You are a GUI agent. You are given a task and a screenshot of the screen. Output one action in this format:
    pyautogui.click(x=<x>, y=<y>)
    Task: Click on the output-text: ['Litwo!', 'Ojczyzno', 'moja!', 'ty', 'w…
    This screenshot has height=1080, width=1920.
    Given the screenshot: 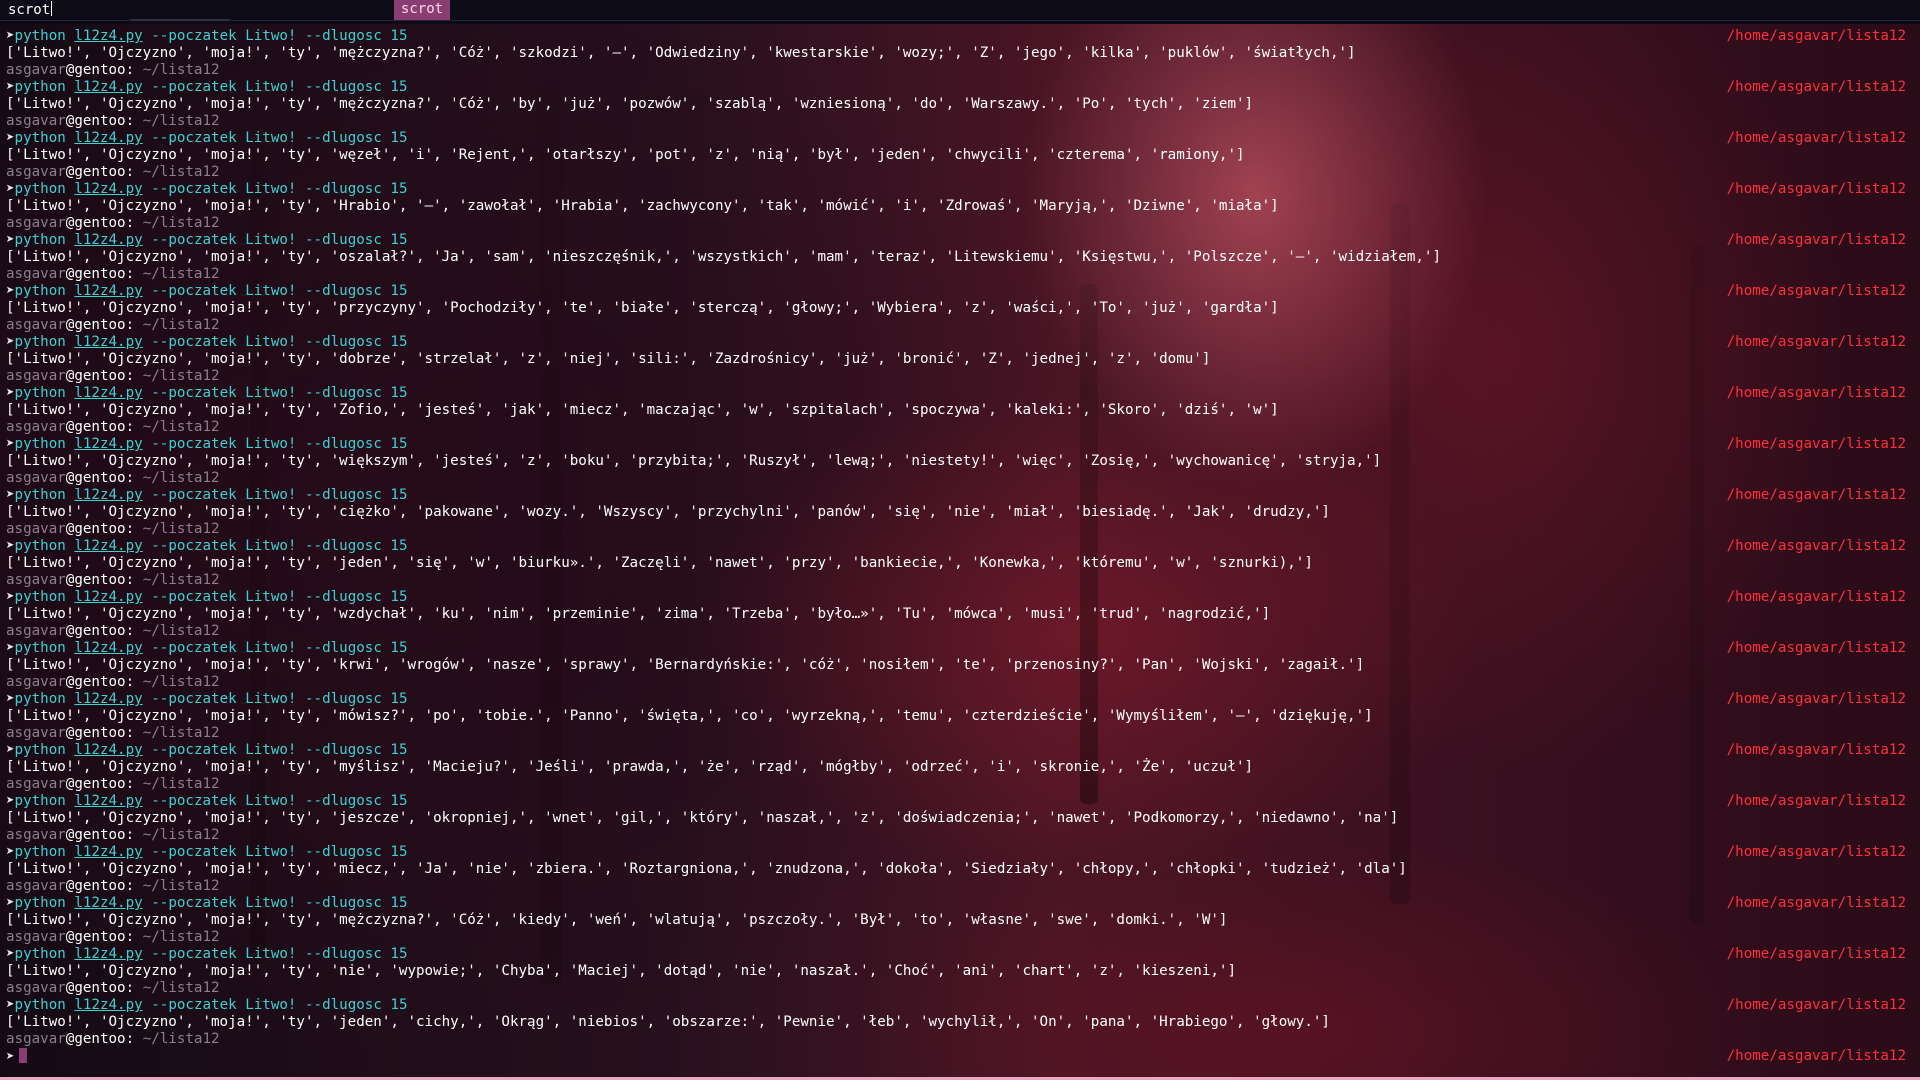 What is the action you would take?
    pyautogui.click(x=625, y=155)
    